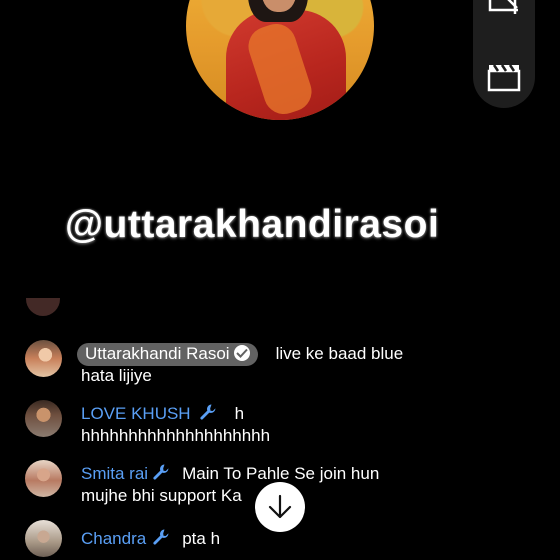 The width and height of the screenshot is (560, 560). Describe the element at coordinates (504, 54) in the screenshot. I see `side-toolbar` at that location.